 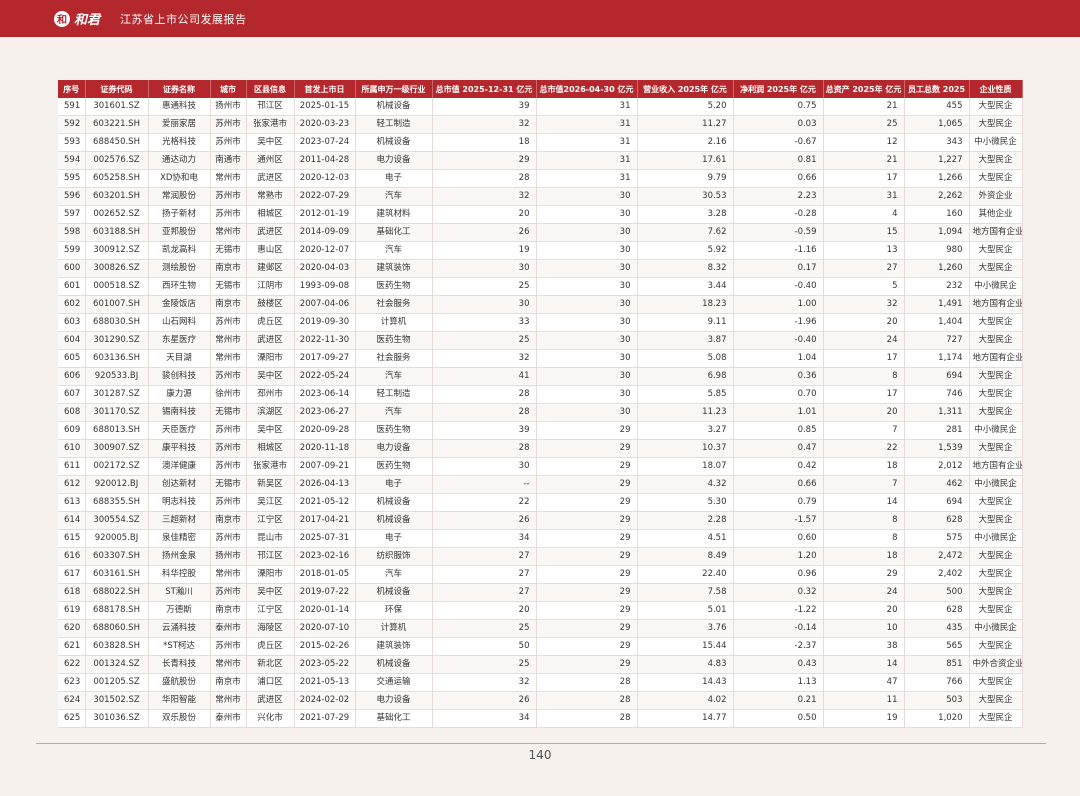 I want to click on table-cell: 武进区, so click(x=270, y=700).